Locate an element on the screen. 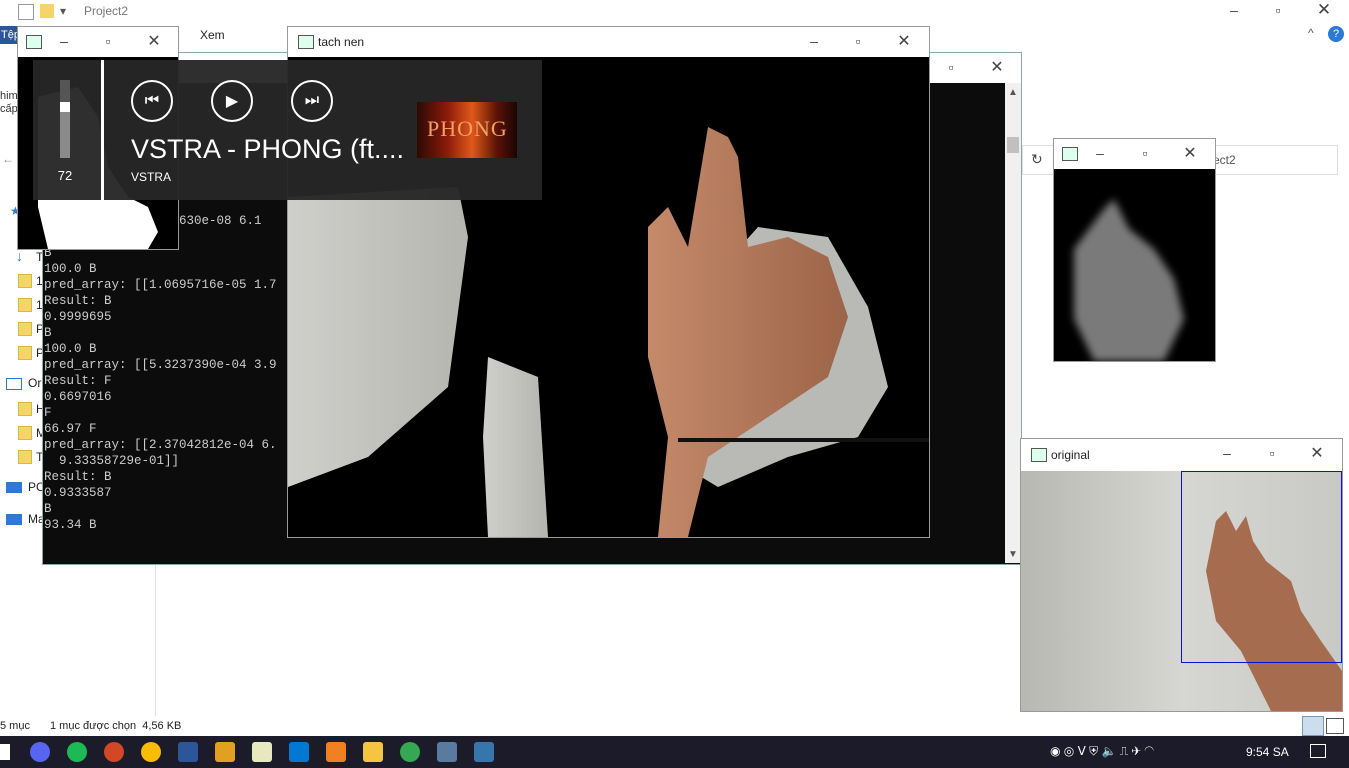 Image resolution: width=1349 pixels, height=768 pixels. file-explorer-icon is located at coordinates (373, 752).